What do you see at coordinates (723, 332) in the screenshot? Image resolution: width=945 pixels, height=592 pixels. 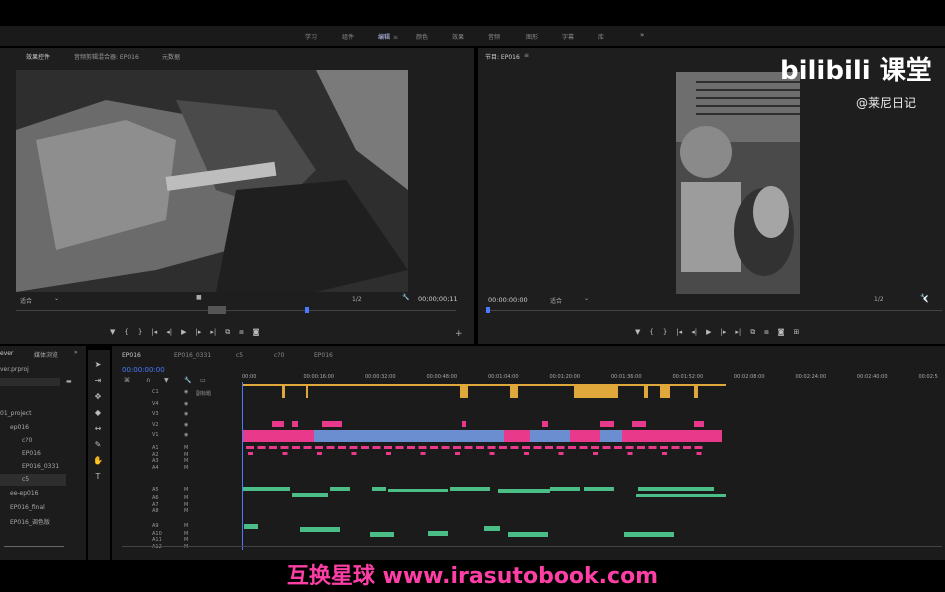 I see `step-forward-icon: |▸` at bounding box center [723, 332].